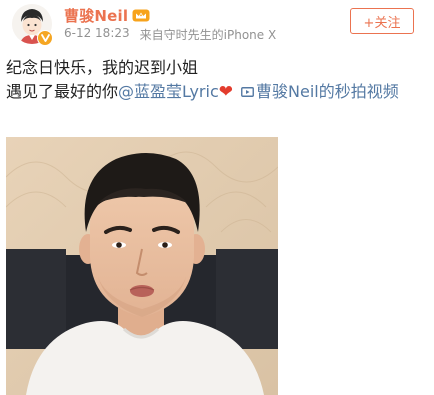 This screenshot has width=434, height=395. I want to click on post-text-line-2-prefix: 遇见了最好的你, so click(62, 91).